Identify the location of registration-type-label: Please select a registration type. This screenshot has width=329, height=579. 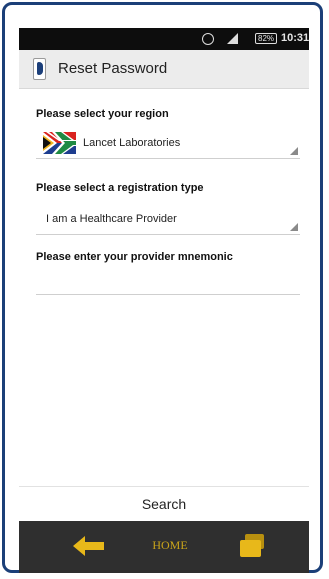
(120, 188).